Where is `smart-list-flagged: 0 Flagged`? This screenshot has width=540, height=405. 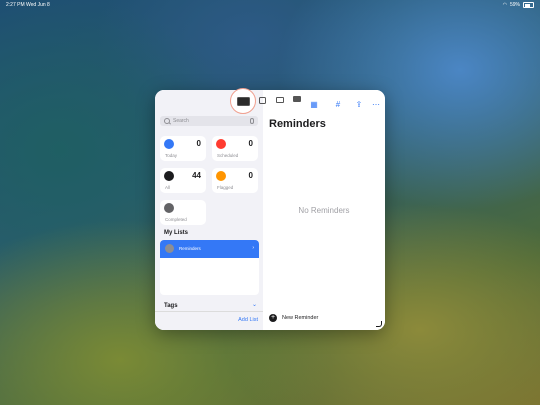
smart-list-flagged: 0 Flagged is located at coordinates (235, 180).